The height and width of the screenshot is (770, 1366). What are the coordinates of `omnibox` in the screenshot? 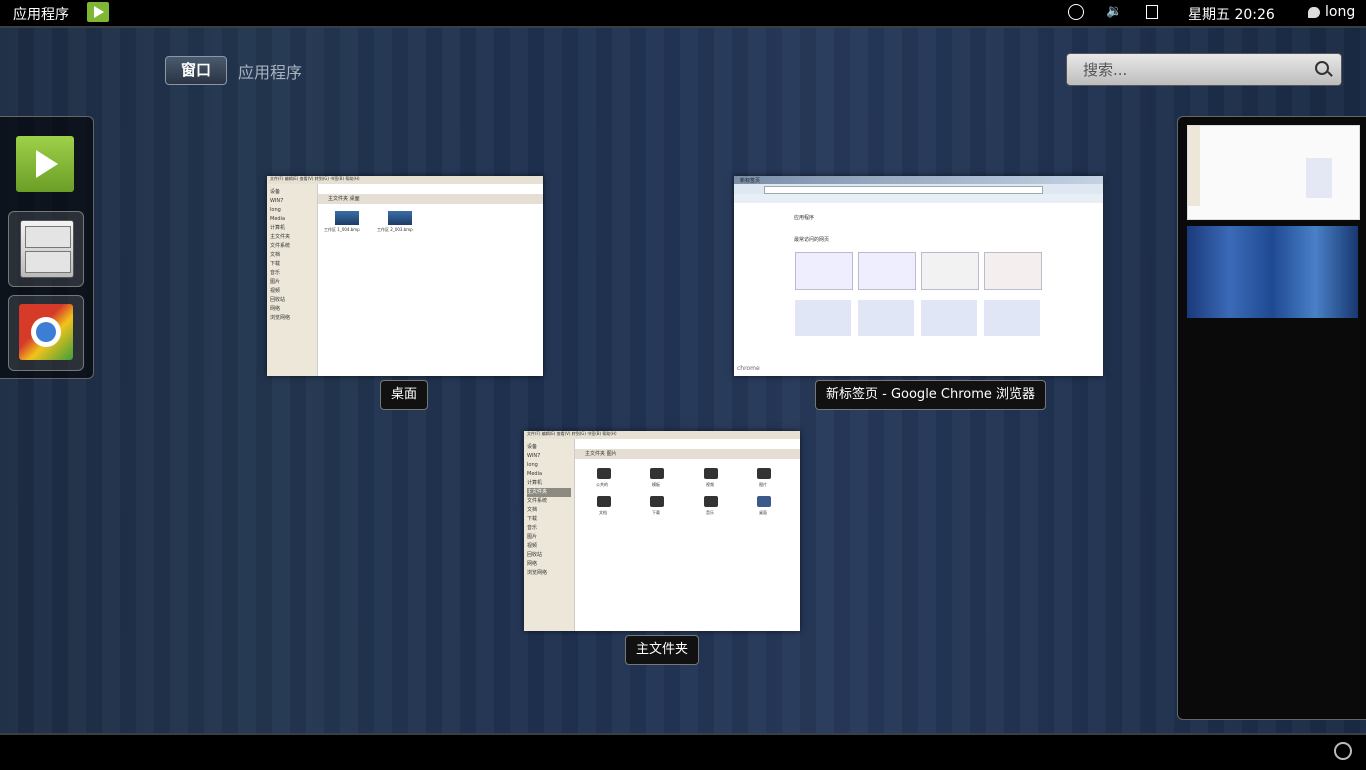 It's located at (903, 190).